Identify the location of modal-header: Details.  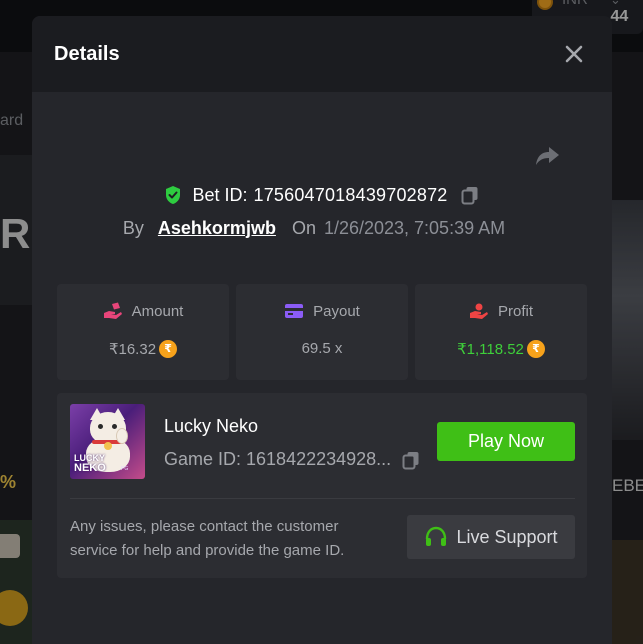
(322, 54).